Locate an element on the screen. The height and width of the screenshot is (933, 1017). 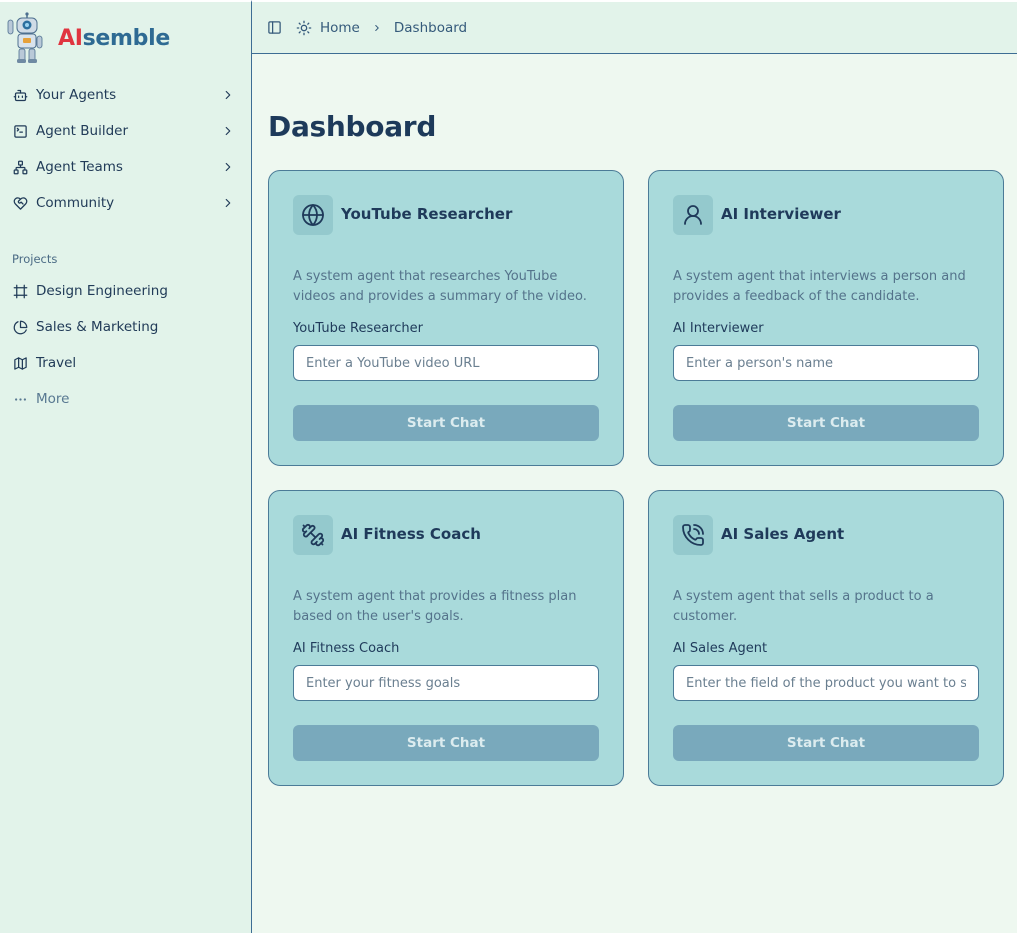
card-field-label: AI Sales Agent is located at coordinates (720, 648).